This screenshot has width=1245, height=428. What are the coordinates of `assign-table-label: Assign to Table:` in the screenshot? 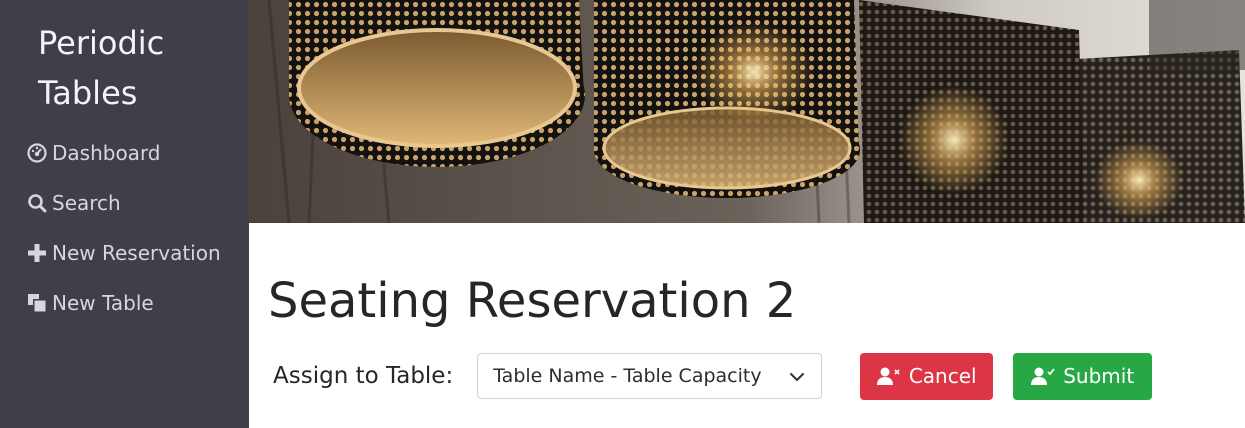 It's located at (363, 376).